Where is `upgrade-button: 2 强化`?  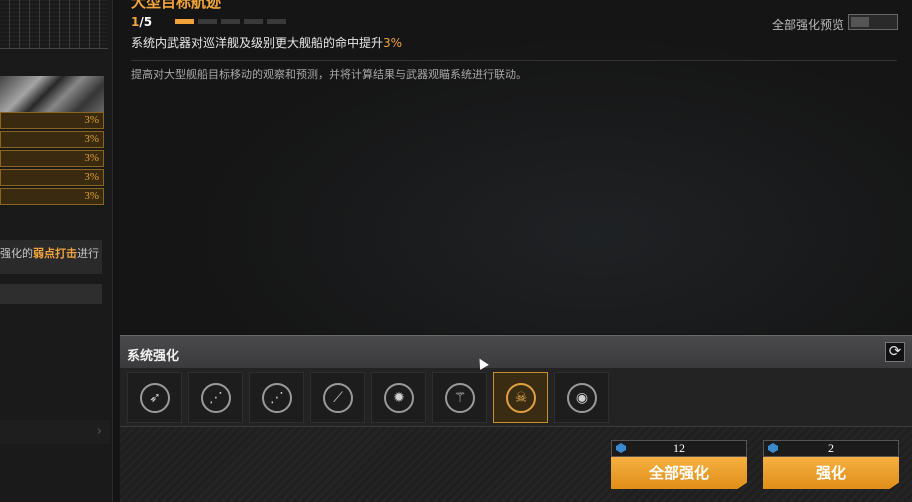
upgrade-button: 2 强化 is located at coordinates (831, 464).